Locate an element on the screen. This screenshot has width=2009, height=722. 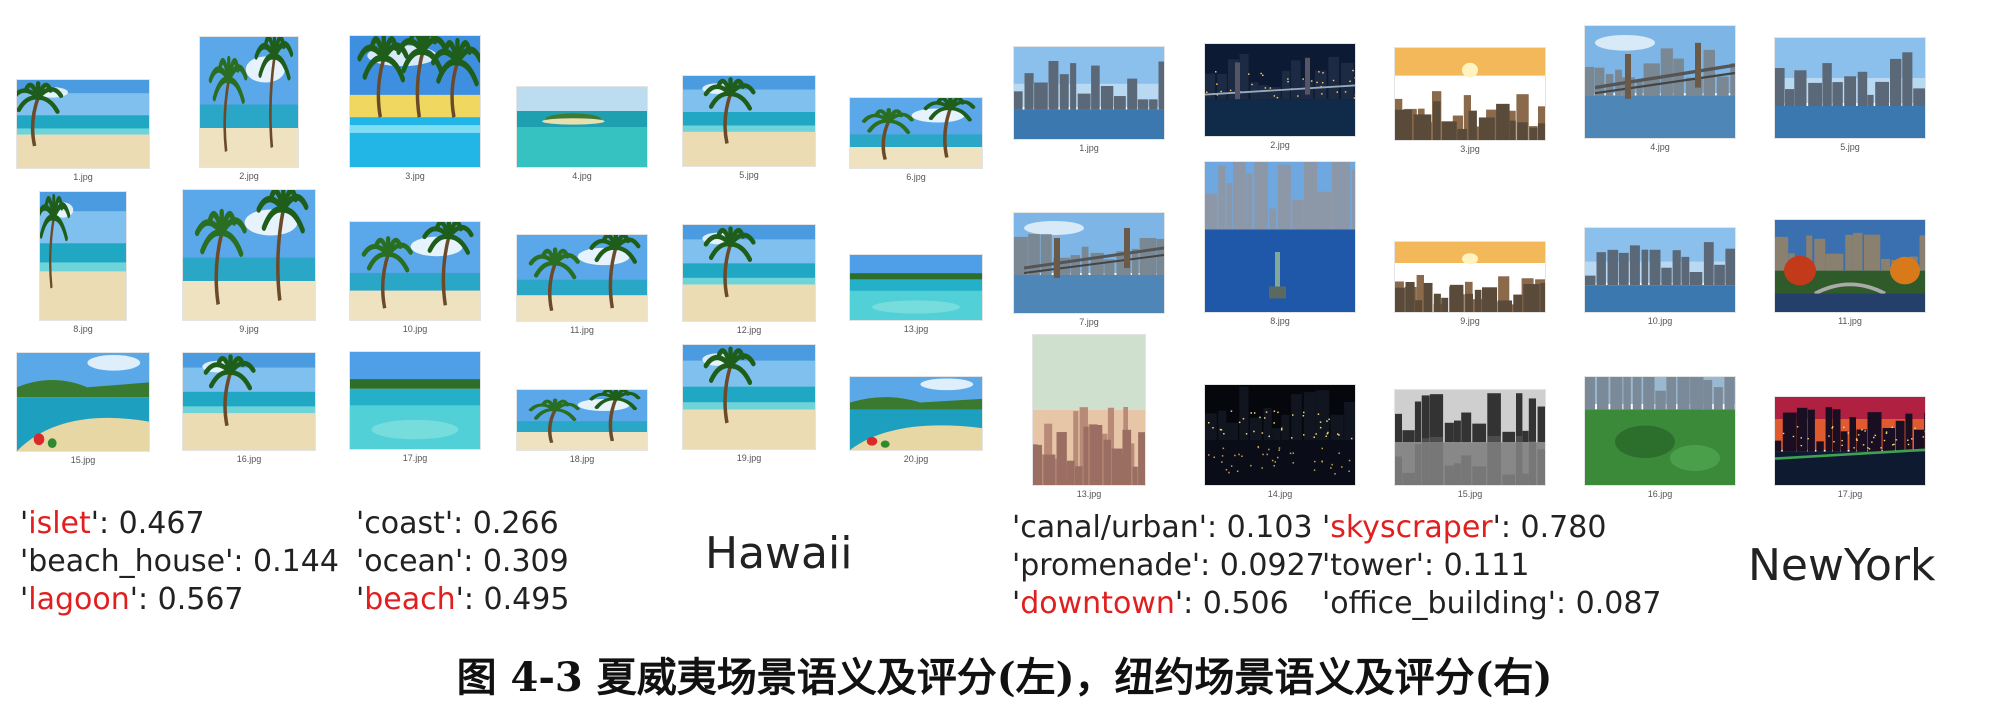
semantic-term: promenade is located at coordinates (1106, 565).